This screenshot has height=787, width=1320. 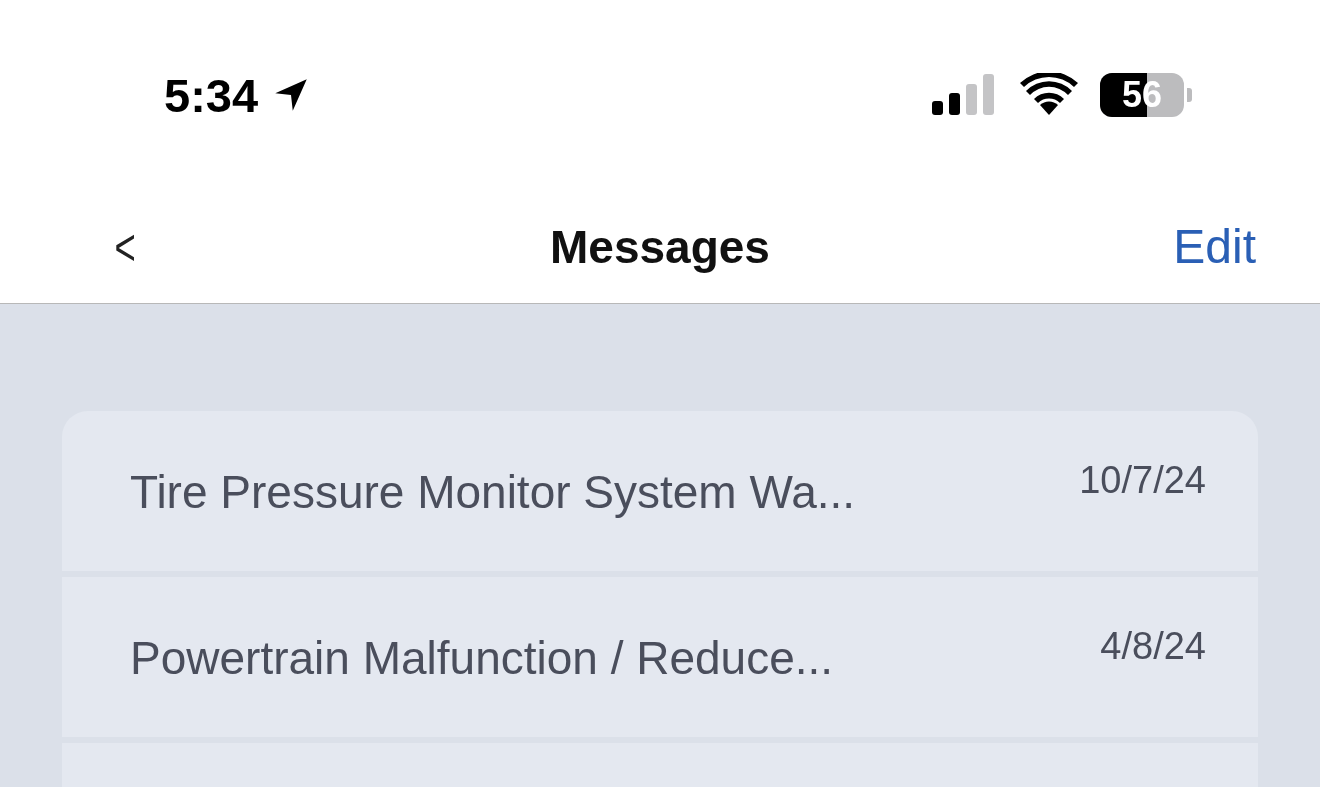 What do you see at coordinates (1214, 246) in the screenshot?
I see `edit-button: Edit` at bounding box center [1214, 246].